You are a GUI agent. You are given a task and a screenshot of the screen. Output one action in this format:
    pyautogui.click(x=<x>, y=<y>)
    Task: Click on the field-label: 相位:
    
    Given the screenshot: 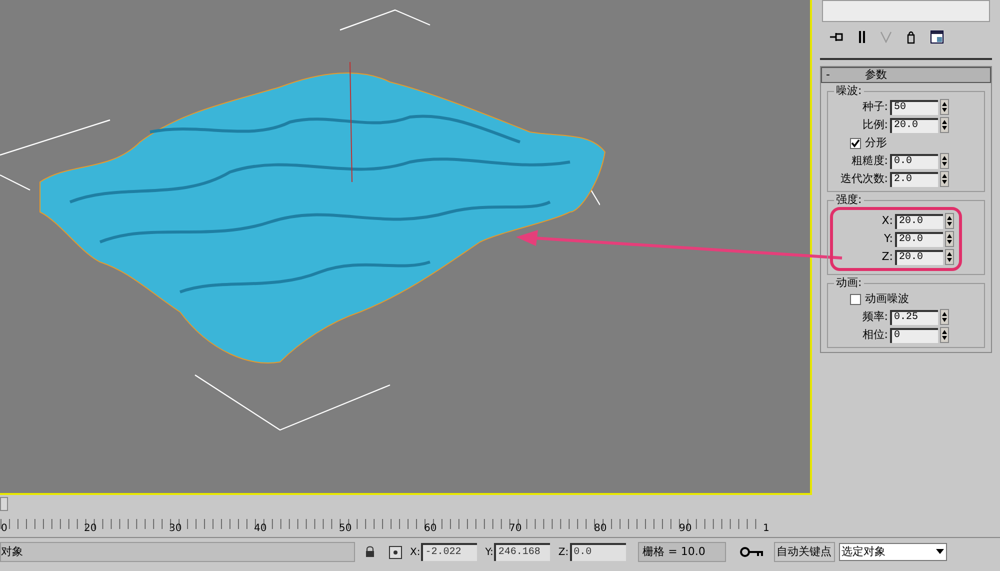 What is the action you would take?
    pyautogui.click(x=874, y=334)
    